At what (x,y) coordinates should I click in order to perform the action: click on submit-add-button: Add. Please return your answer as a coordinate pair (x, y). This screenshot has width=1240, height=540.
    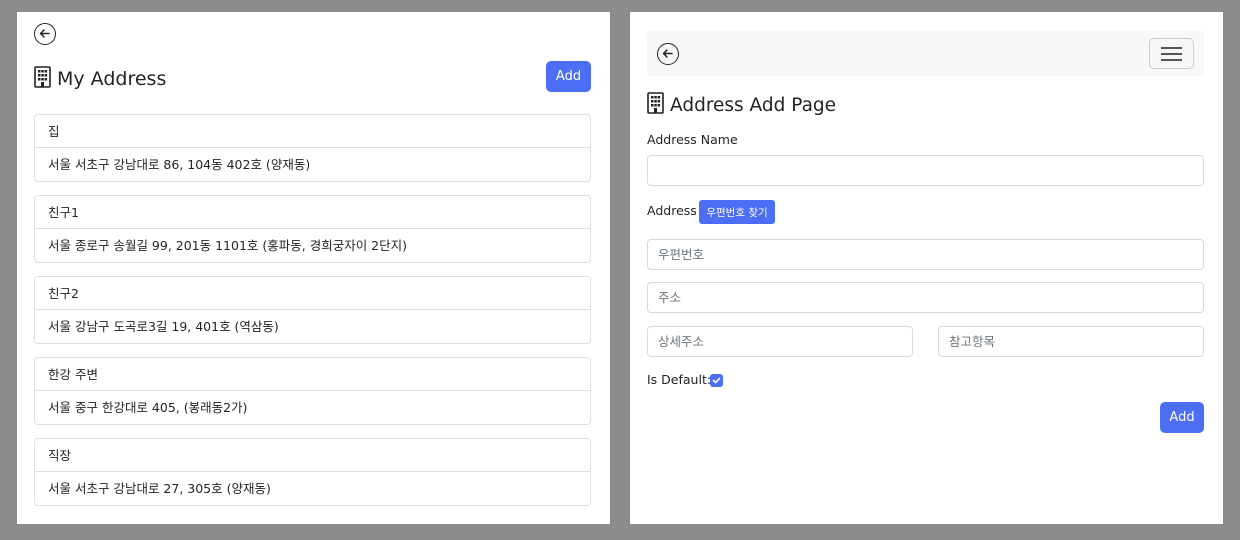
    Looking at the image, I should click on (1182, 417).